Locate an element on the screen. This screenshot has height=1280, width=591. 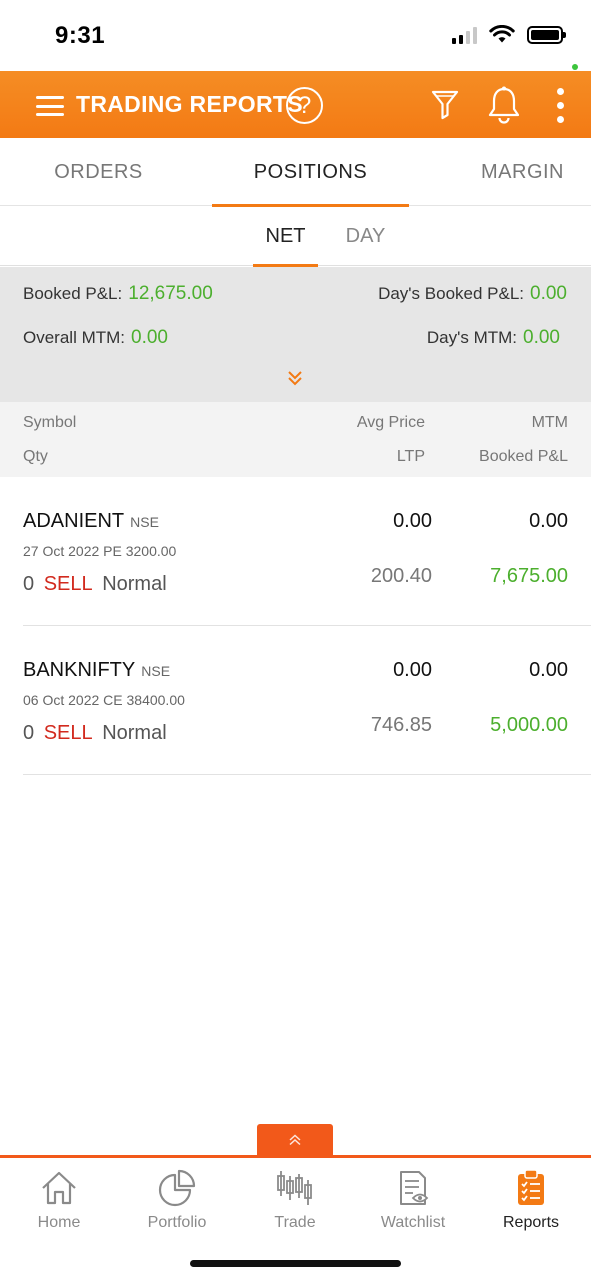
booked-pnl-value: 12,675.00 is located at coordinates (170, 293).